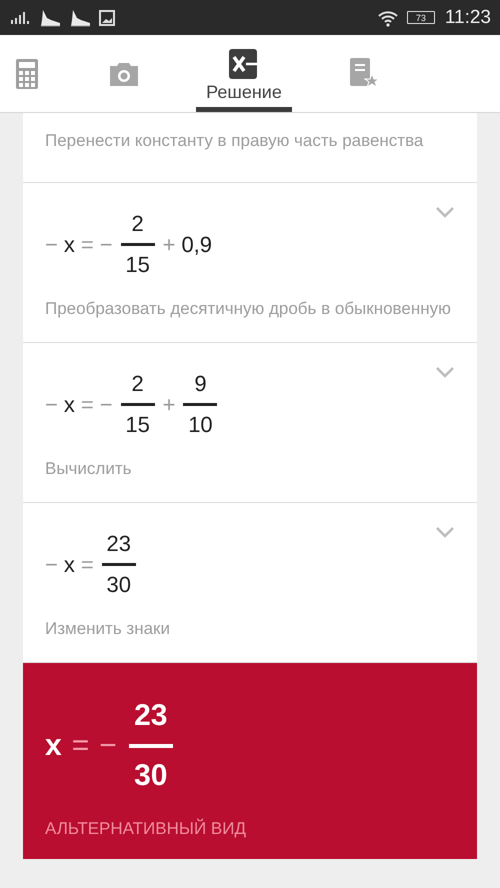 The image size is (500, 888). I want to click on step-description: Перенести константу в правую часть равенства, so click(234, 141).